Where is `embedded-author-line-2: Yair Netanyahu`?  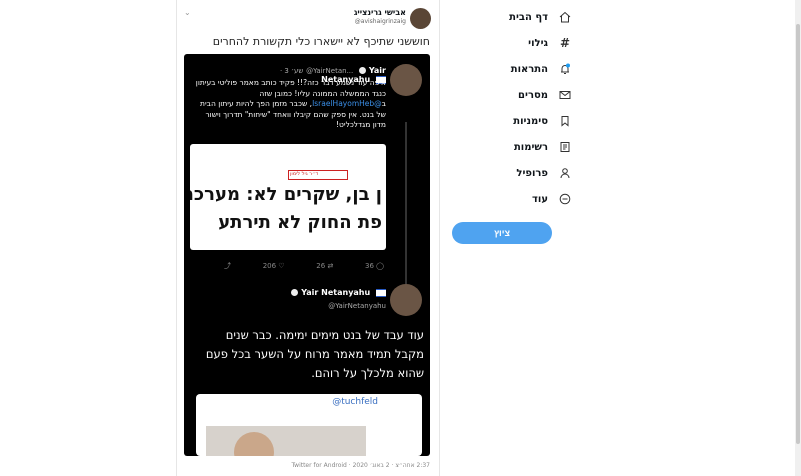
embedded-author-line-2: Yair Netanyahu is located at coordinates (324, 292).